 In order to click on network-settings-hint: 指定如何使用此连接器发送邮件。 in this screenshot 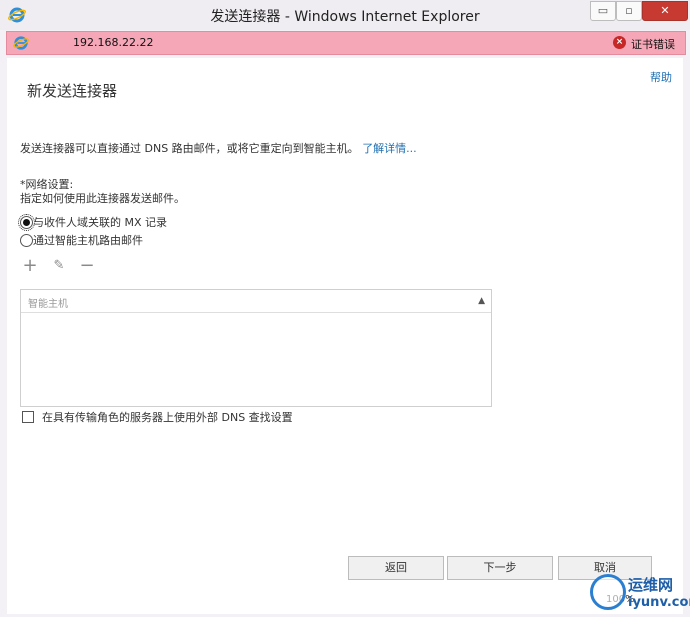, I will do `click(102, 198)`.